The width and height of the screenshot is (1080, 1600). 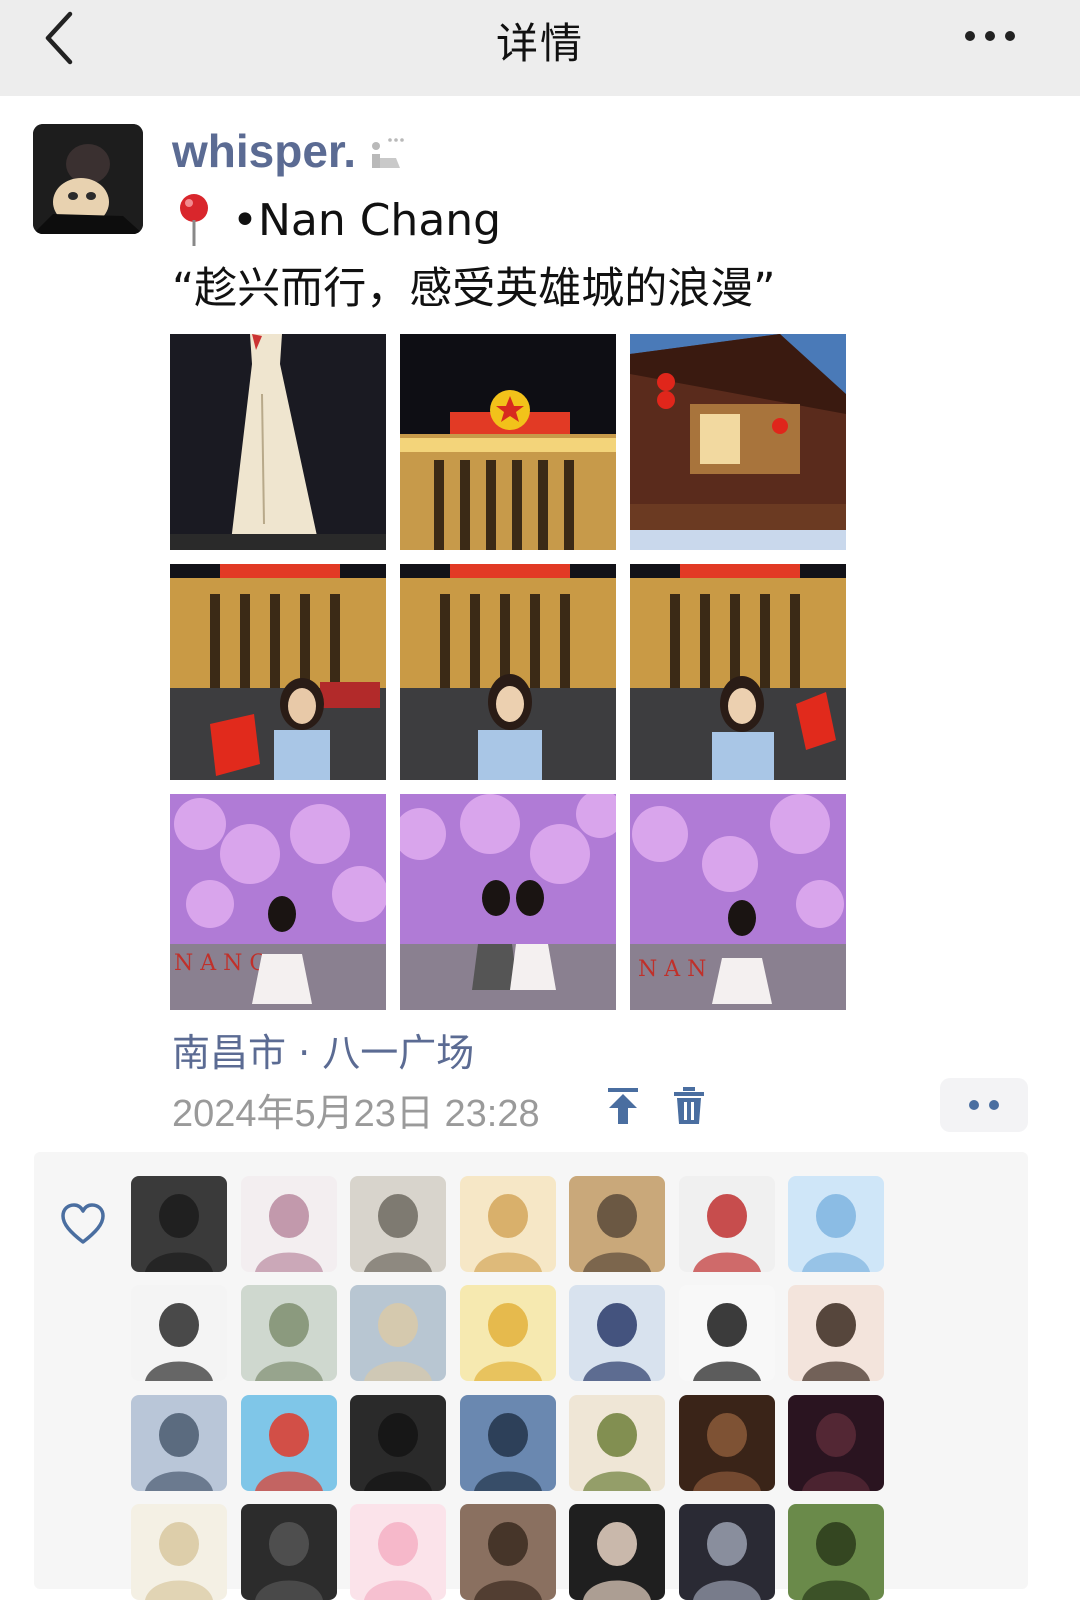 What do you see at coordinates (264, 151) in the screenshot?
I see `username: whisper.` at bounding box center [264, 151].